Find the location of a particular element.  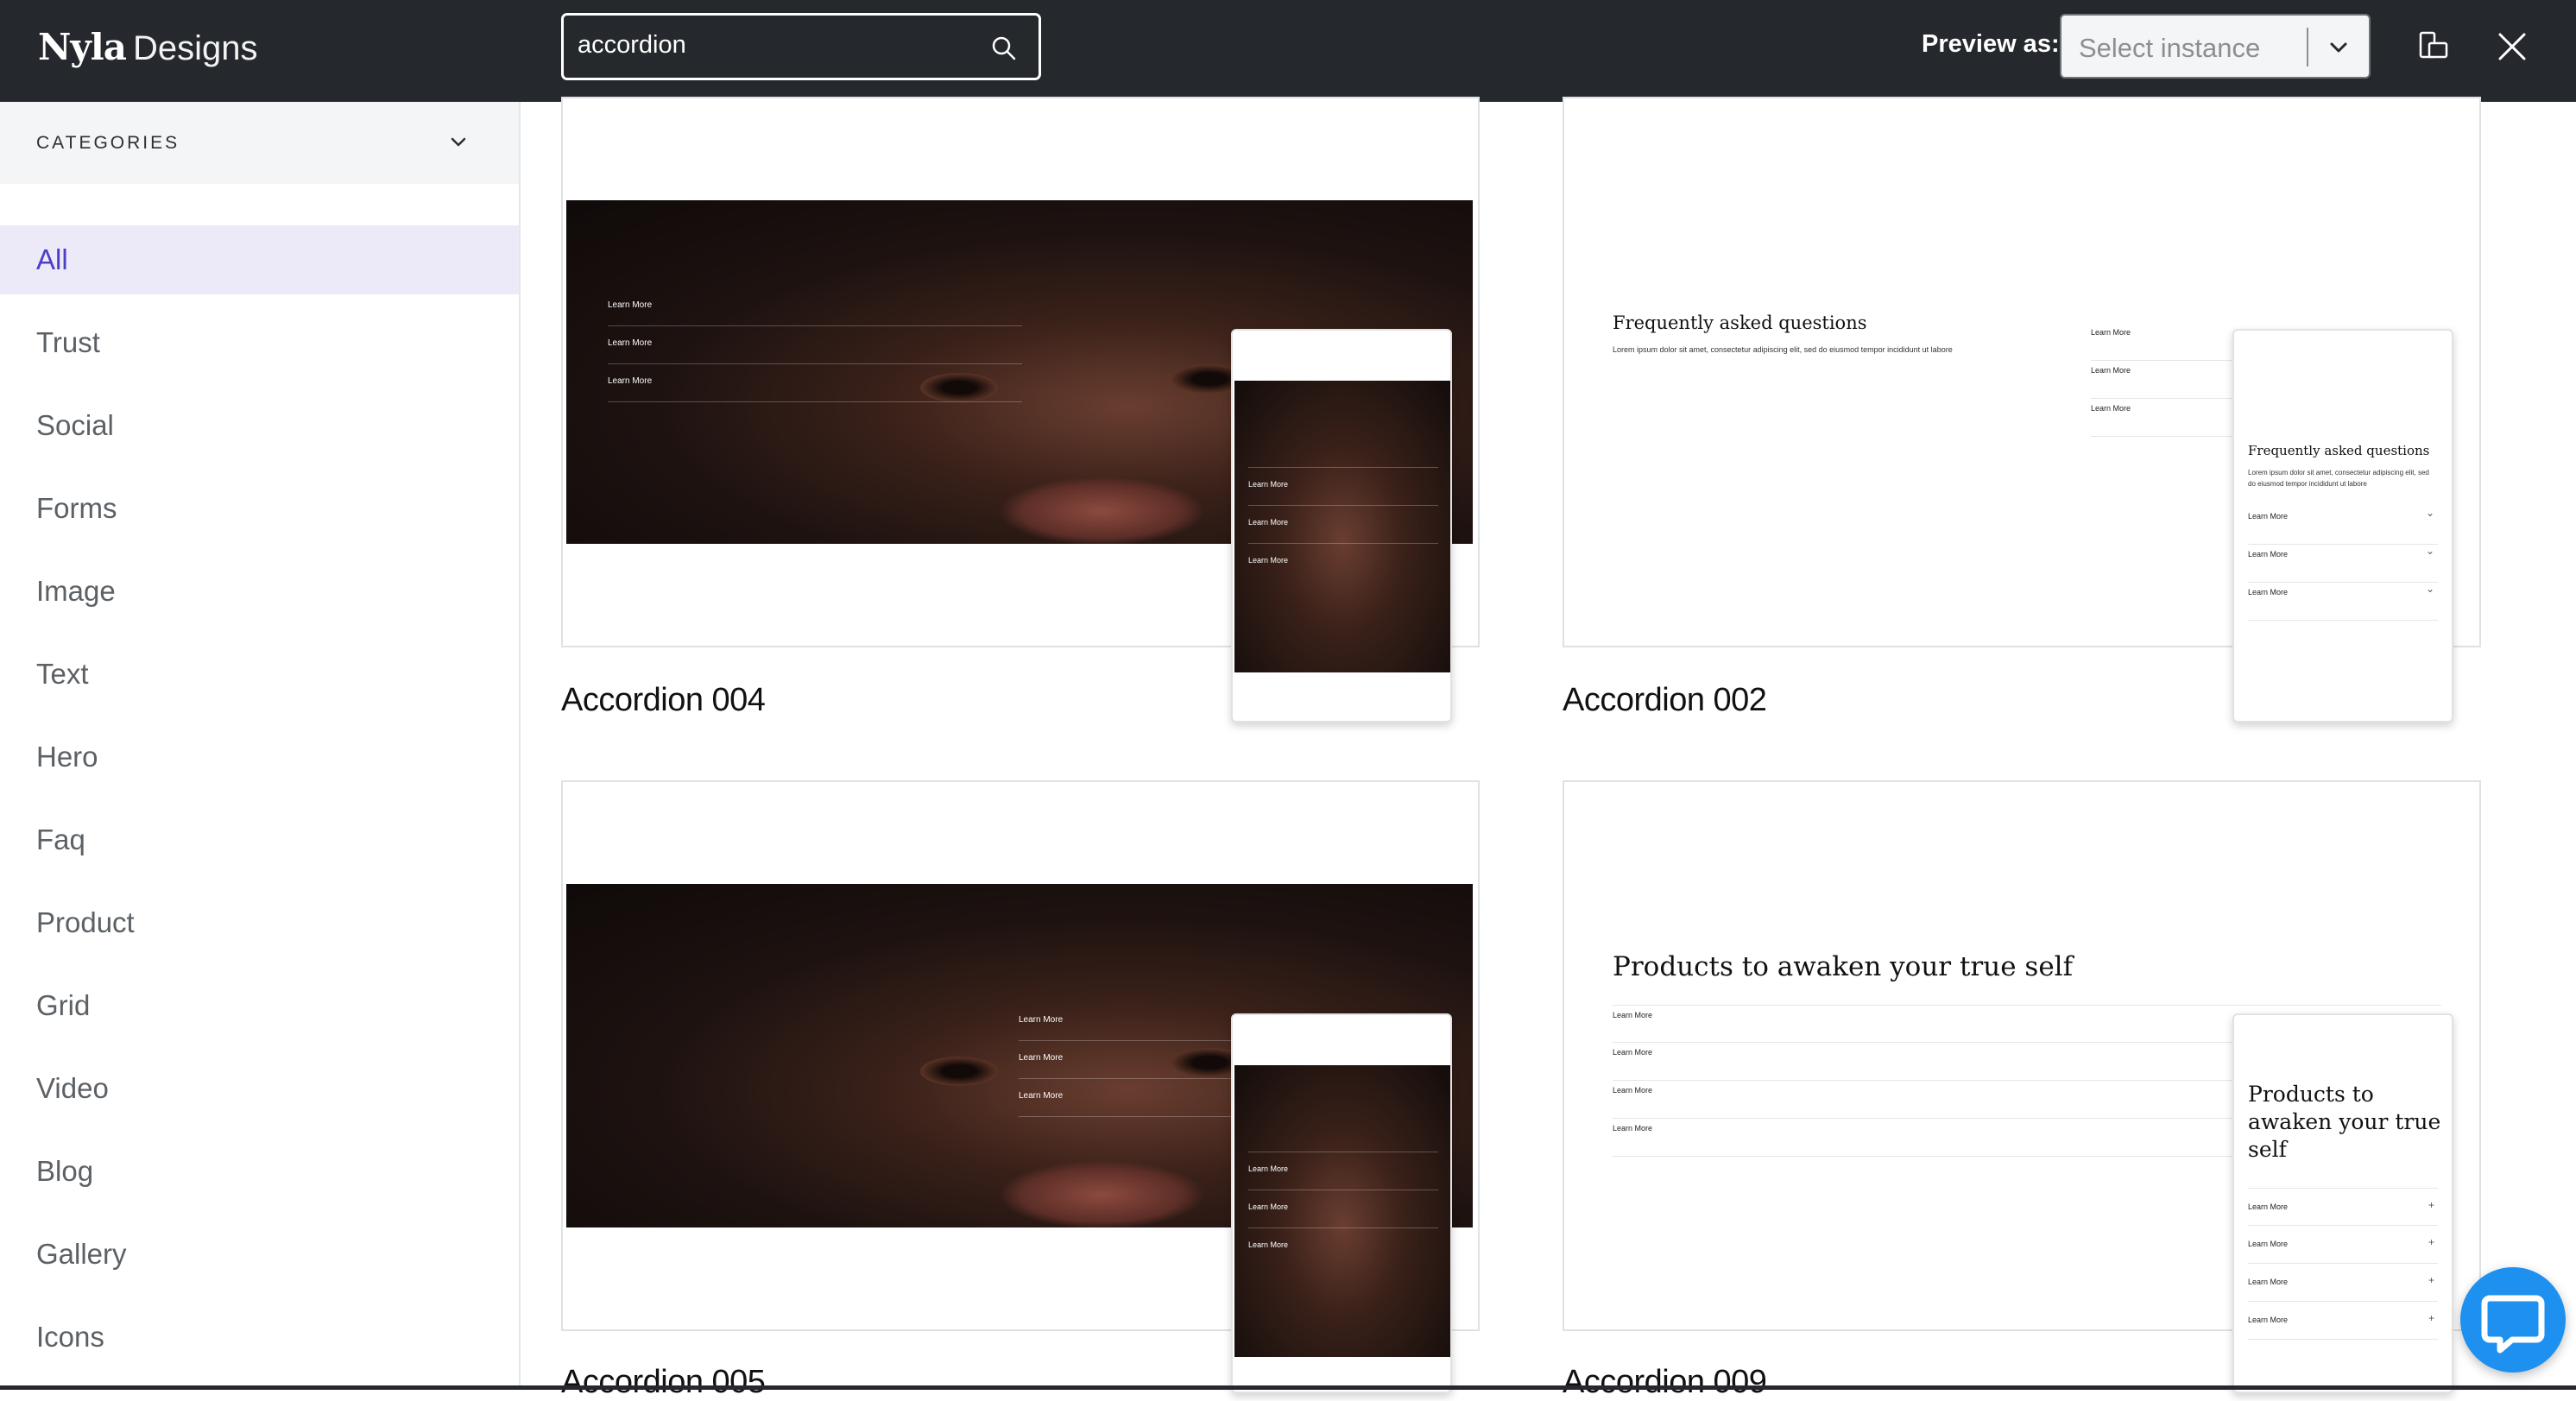

sidebar-item-image: Image is located at coordinates (259, 592).